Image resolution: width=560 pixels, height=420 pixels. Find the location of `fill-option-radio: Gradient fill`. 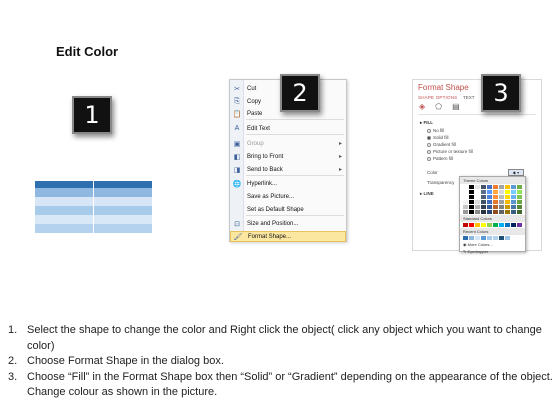

fill-option-radio: Gradient fill is located at coordinates (441, 144).